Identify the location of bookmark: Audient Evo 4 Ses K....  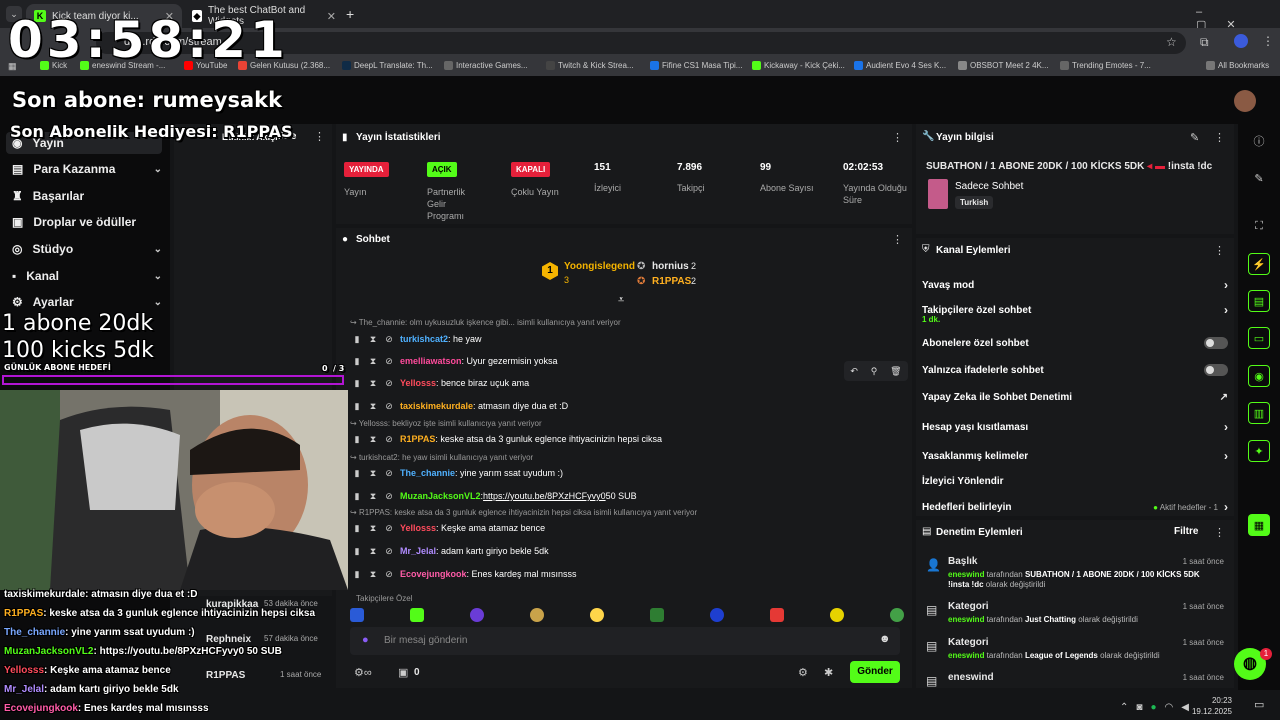
(900, 65).